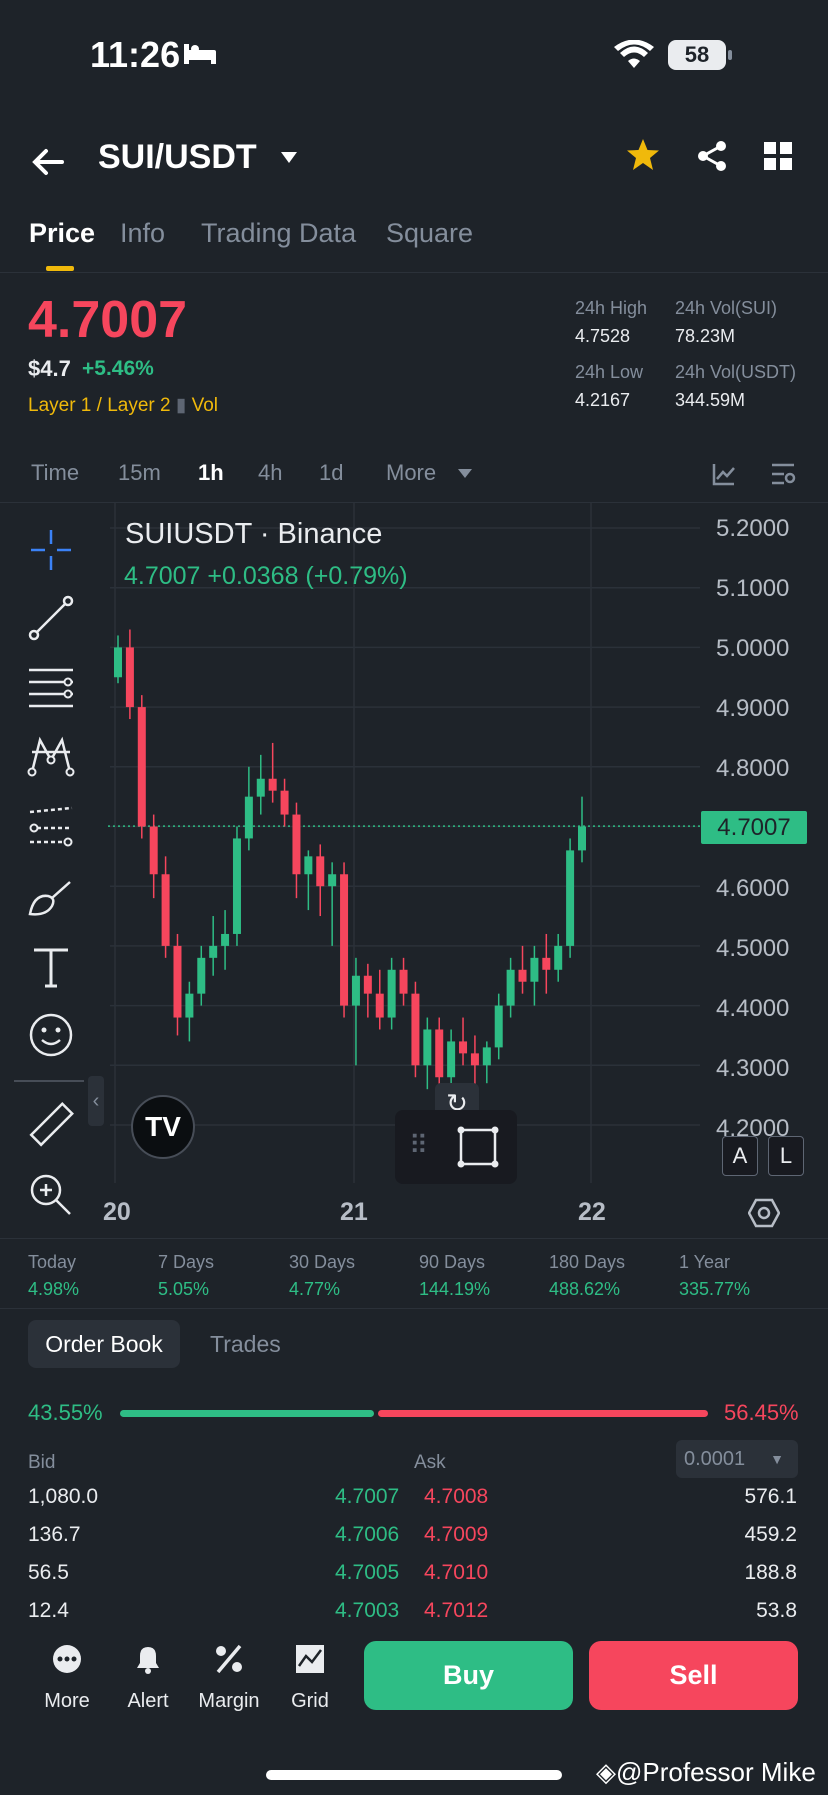 The image size is (828, 1795). What do you see at coordinates (205, 405) in the screenshot?
I see `tag-vol: Vol` at bounding box center [205, 405].